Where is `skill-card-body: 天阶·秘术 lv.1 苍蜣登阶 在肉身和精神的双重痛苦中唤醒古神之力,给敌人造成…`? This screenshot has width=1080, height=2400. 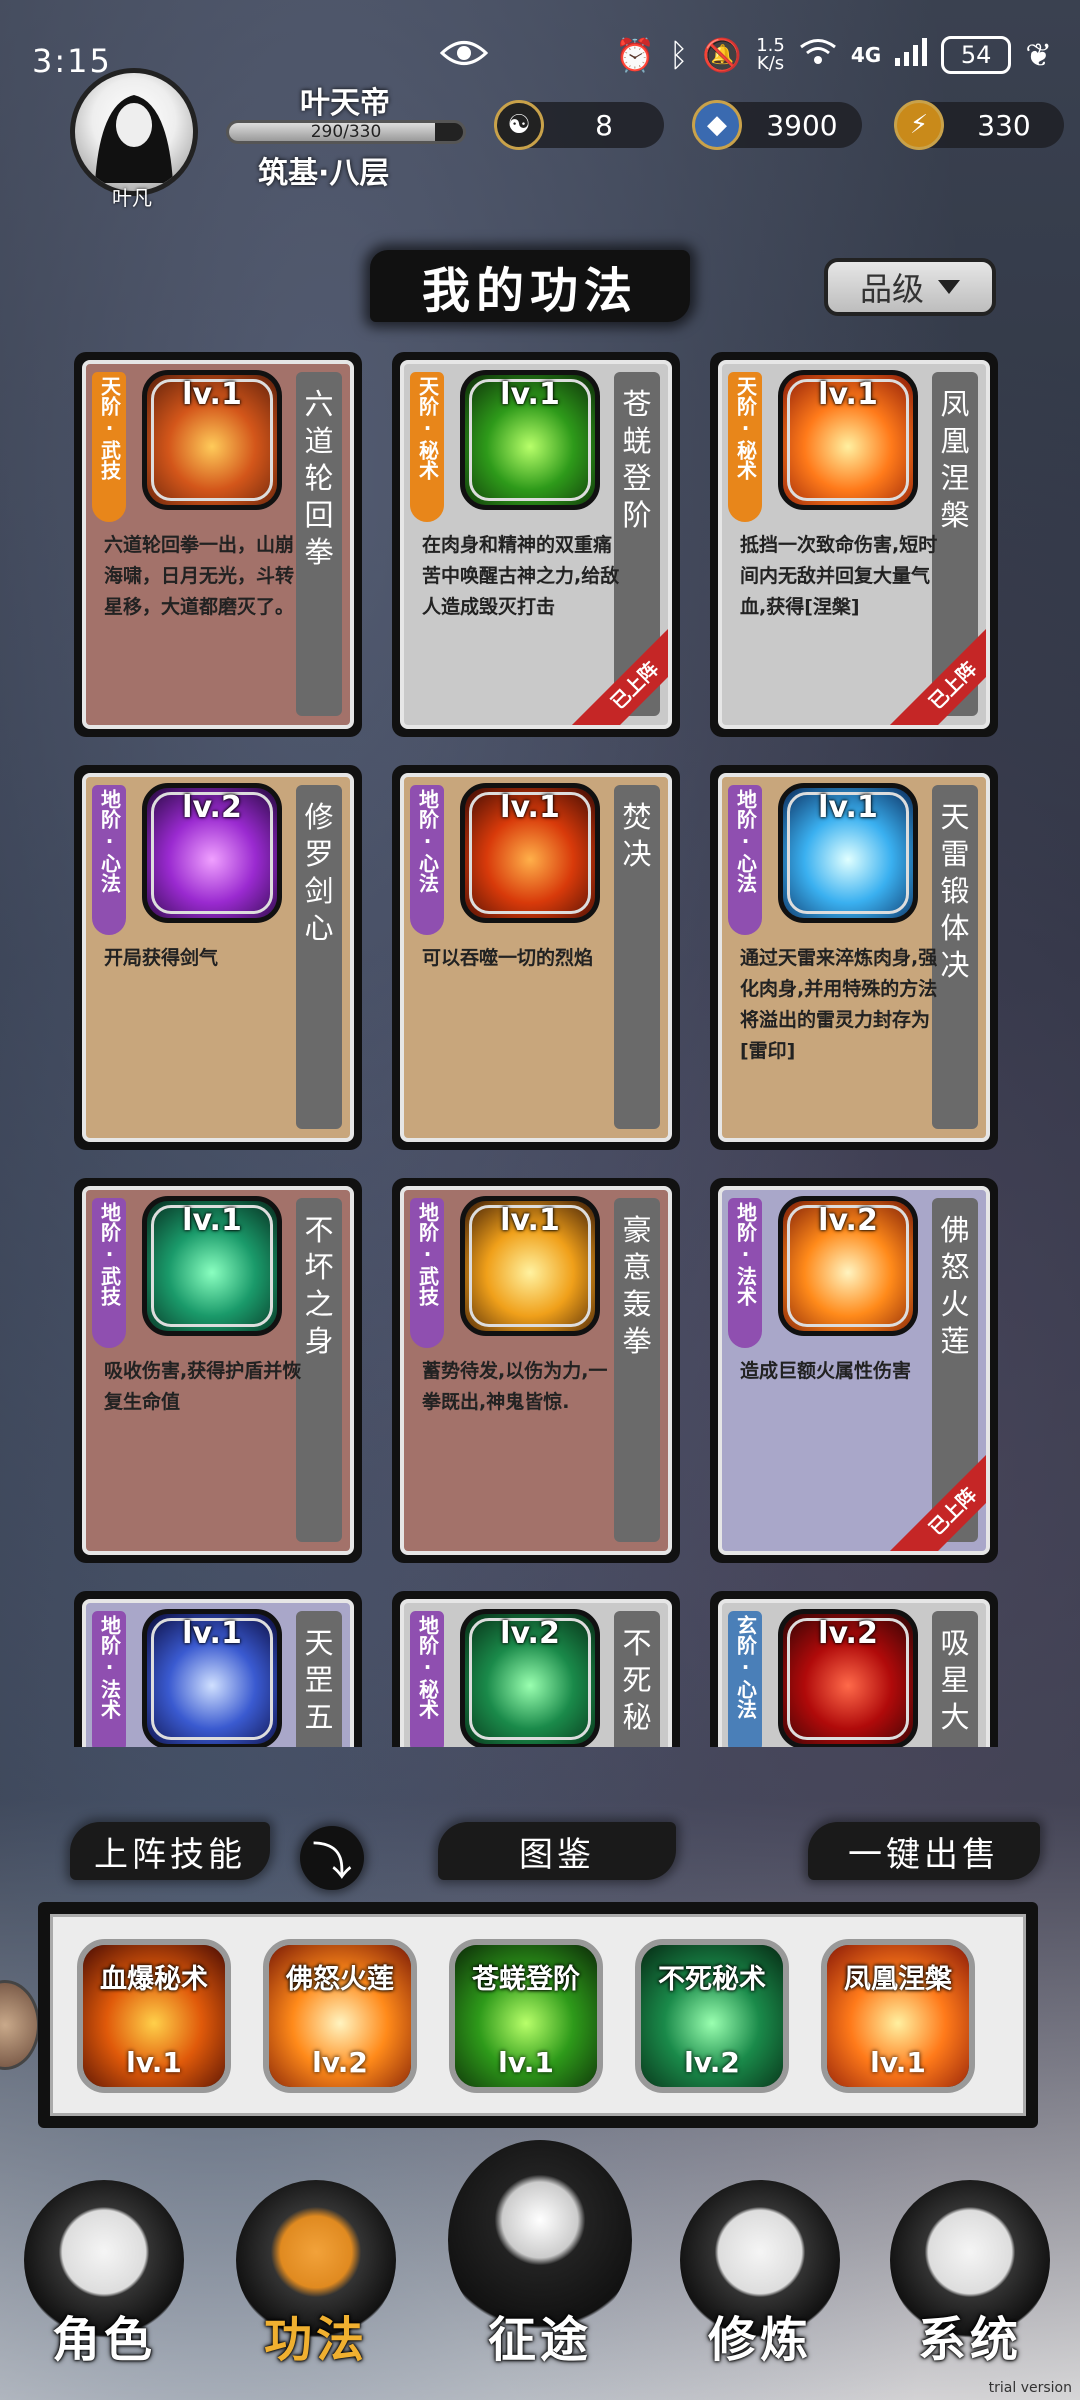 skill-card-body: 天阶·秘术 lv.1 苍蜣登阶 在肉身和精神的双重痛苦中唤醒古神之力,给敌人造成… is located at coordinates (536, 544).